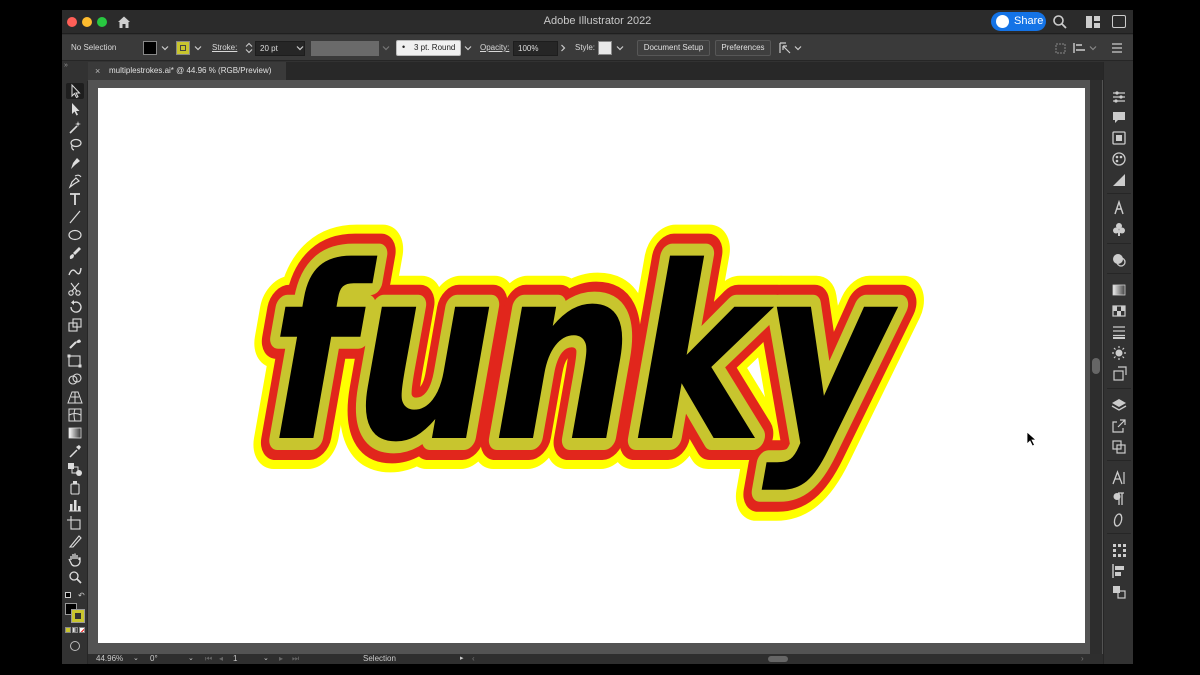  Describe the element at coordinates (183, 48) in the screenshot. I see `stroke-swatch` at that location.